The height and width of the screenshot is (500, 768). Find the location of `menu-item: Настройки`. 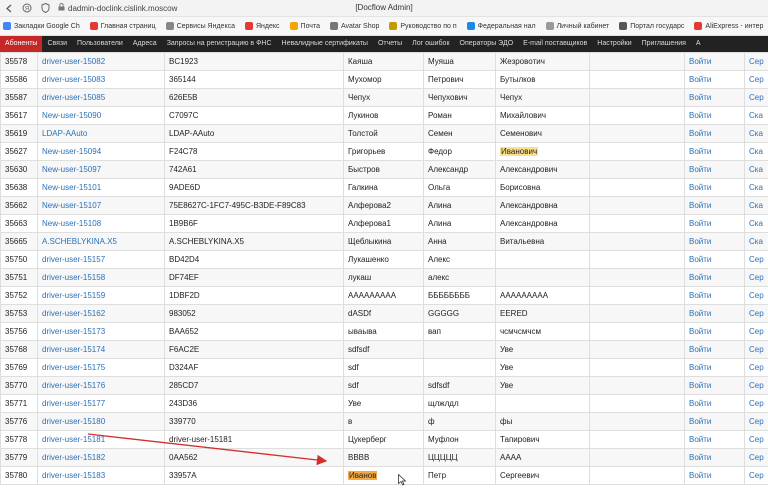

menu-item: Настройки is located at coordinates (614, 44).